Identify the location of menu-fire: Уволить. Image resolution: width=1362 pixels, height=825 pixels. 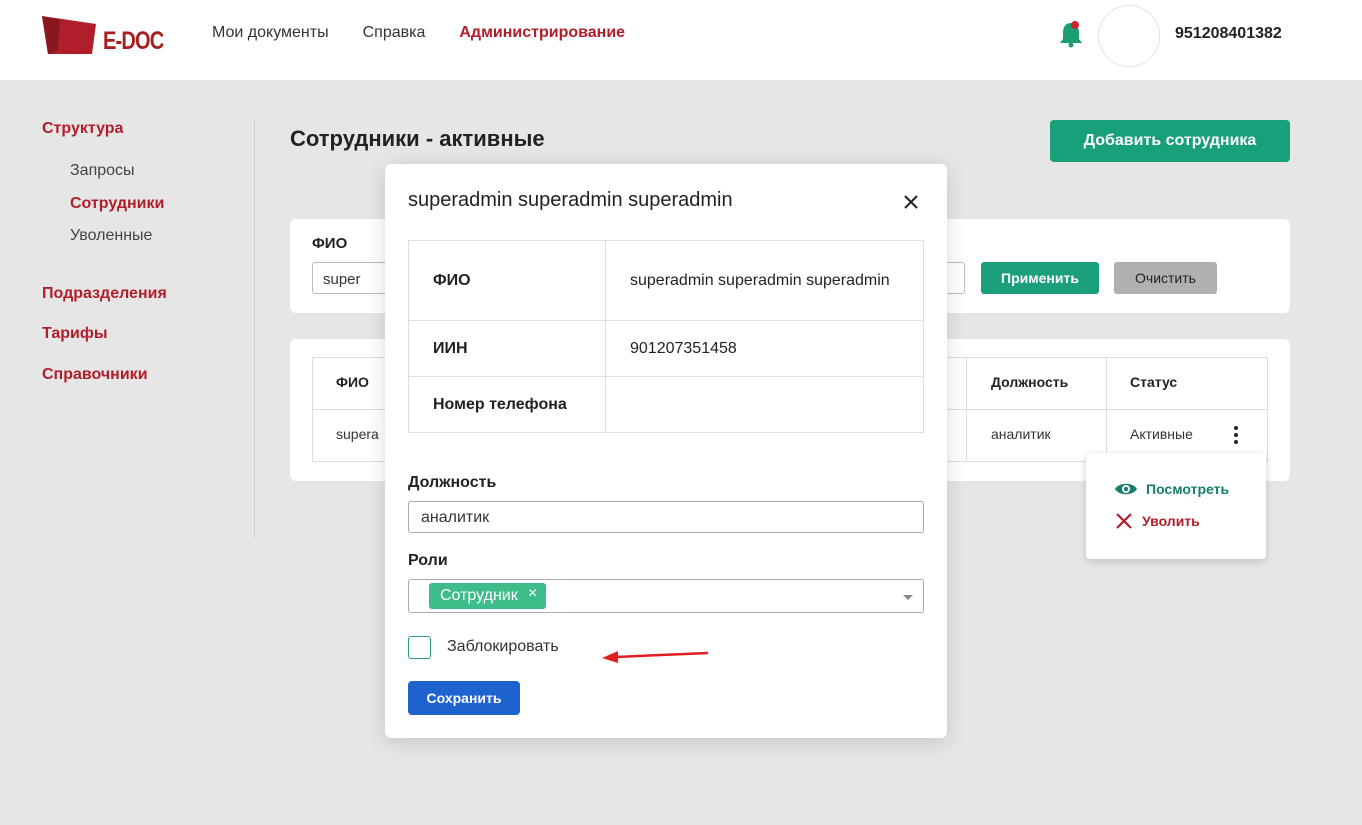
(1157, 521).